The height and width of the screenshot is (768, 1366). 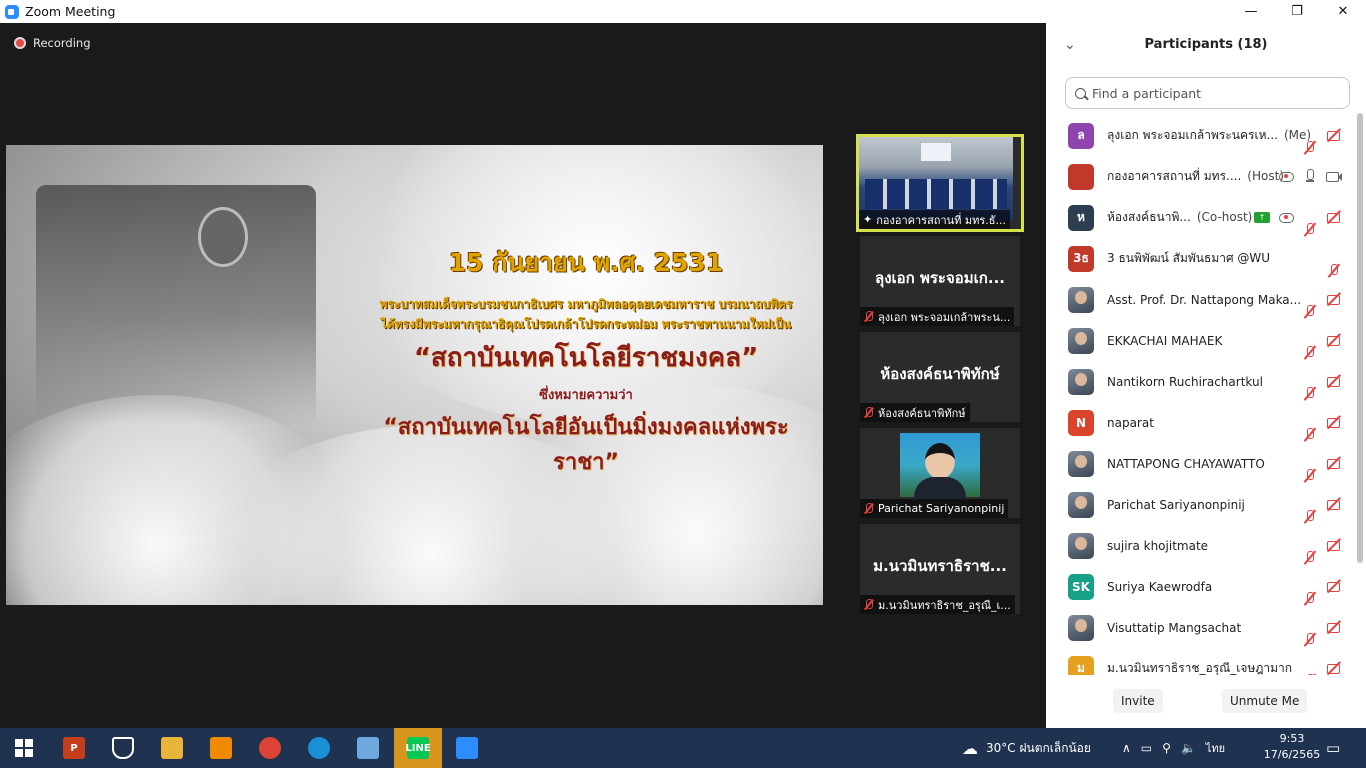 I want to click on participant-row: NATTAPONG CHAYAWATTO, so click(x=1201, y=463).